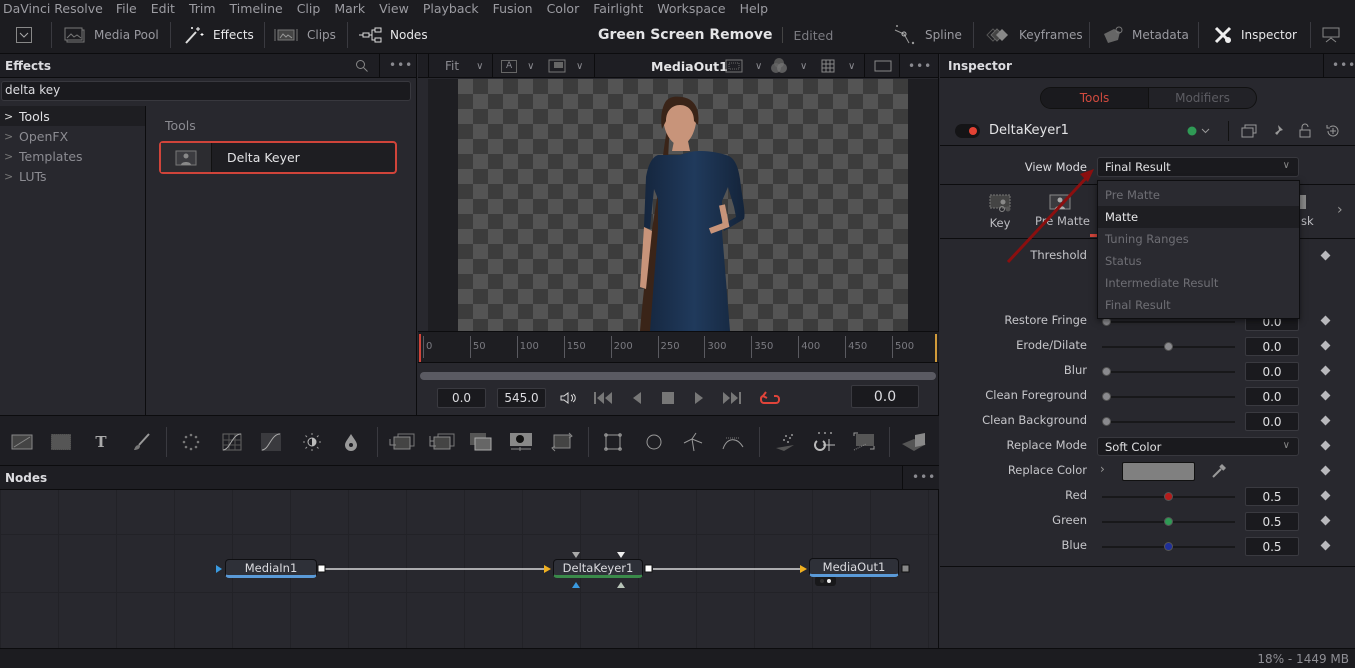 The image size is (1355, 668). I want to click on menu-timeline: Timeline, so click(256, 8).